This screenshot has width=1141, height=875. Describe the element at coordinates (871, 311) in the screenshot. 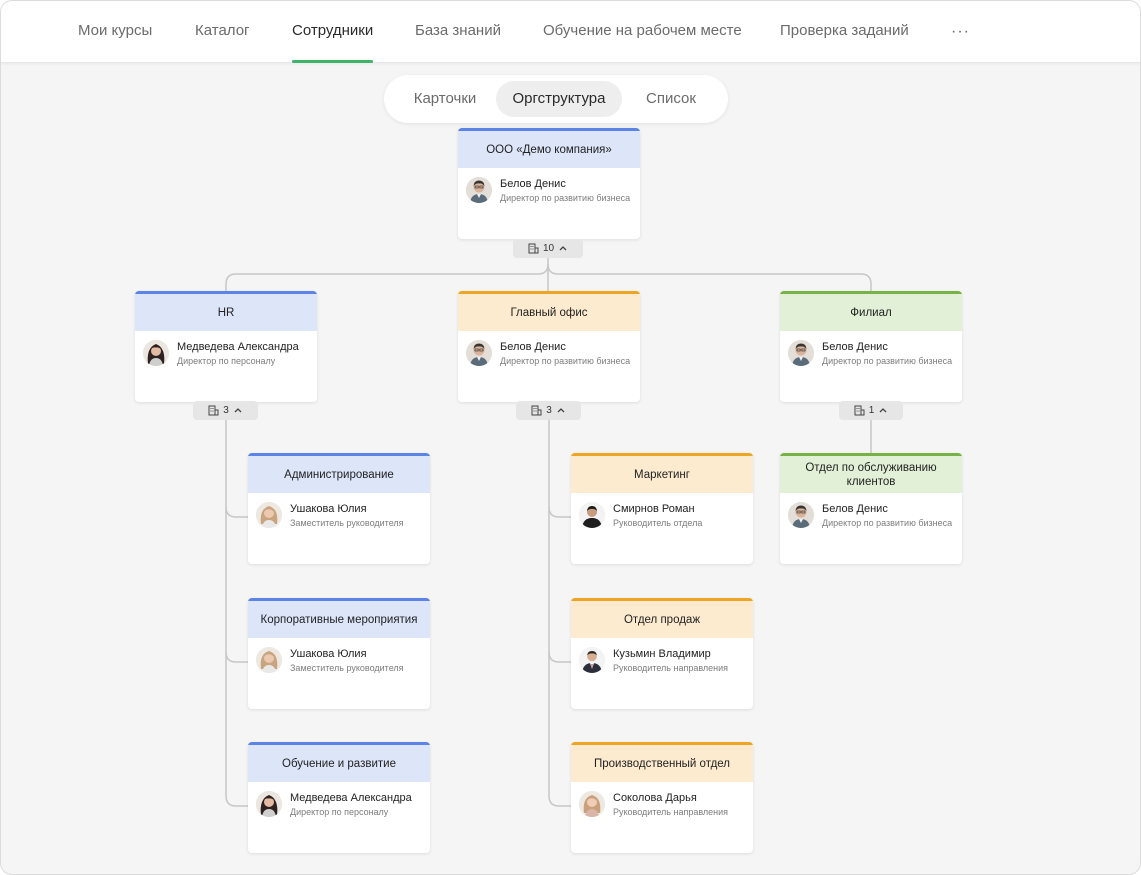

I see `department-title: Филиал` at that location.